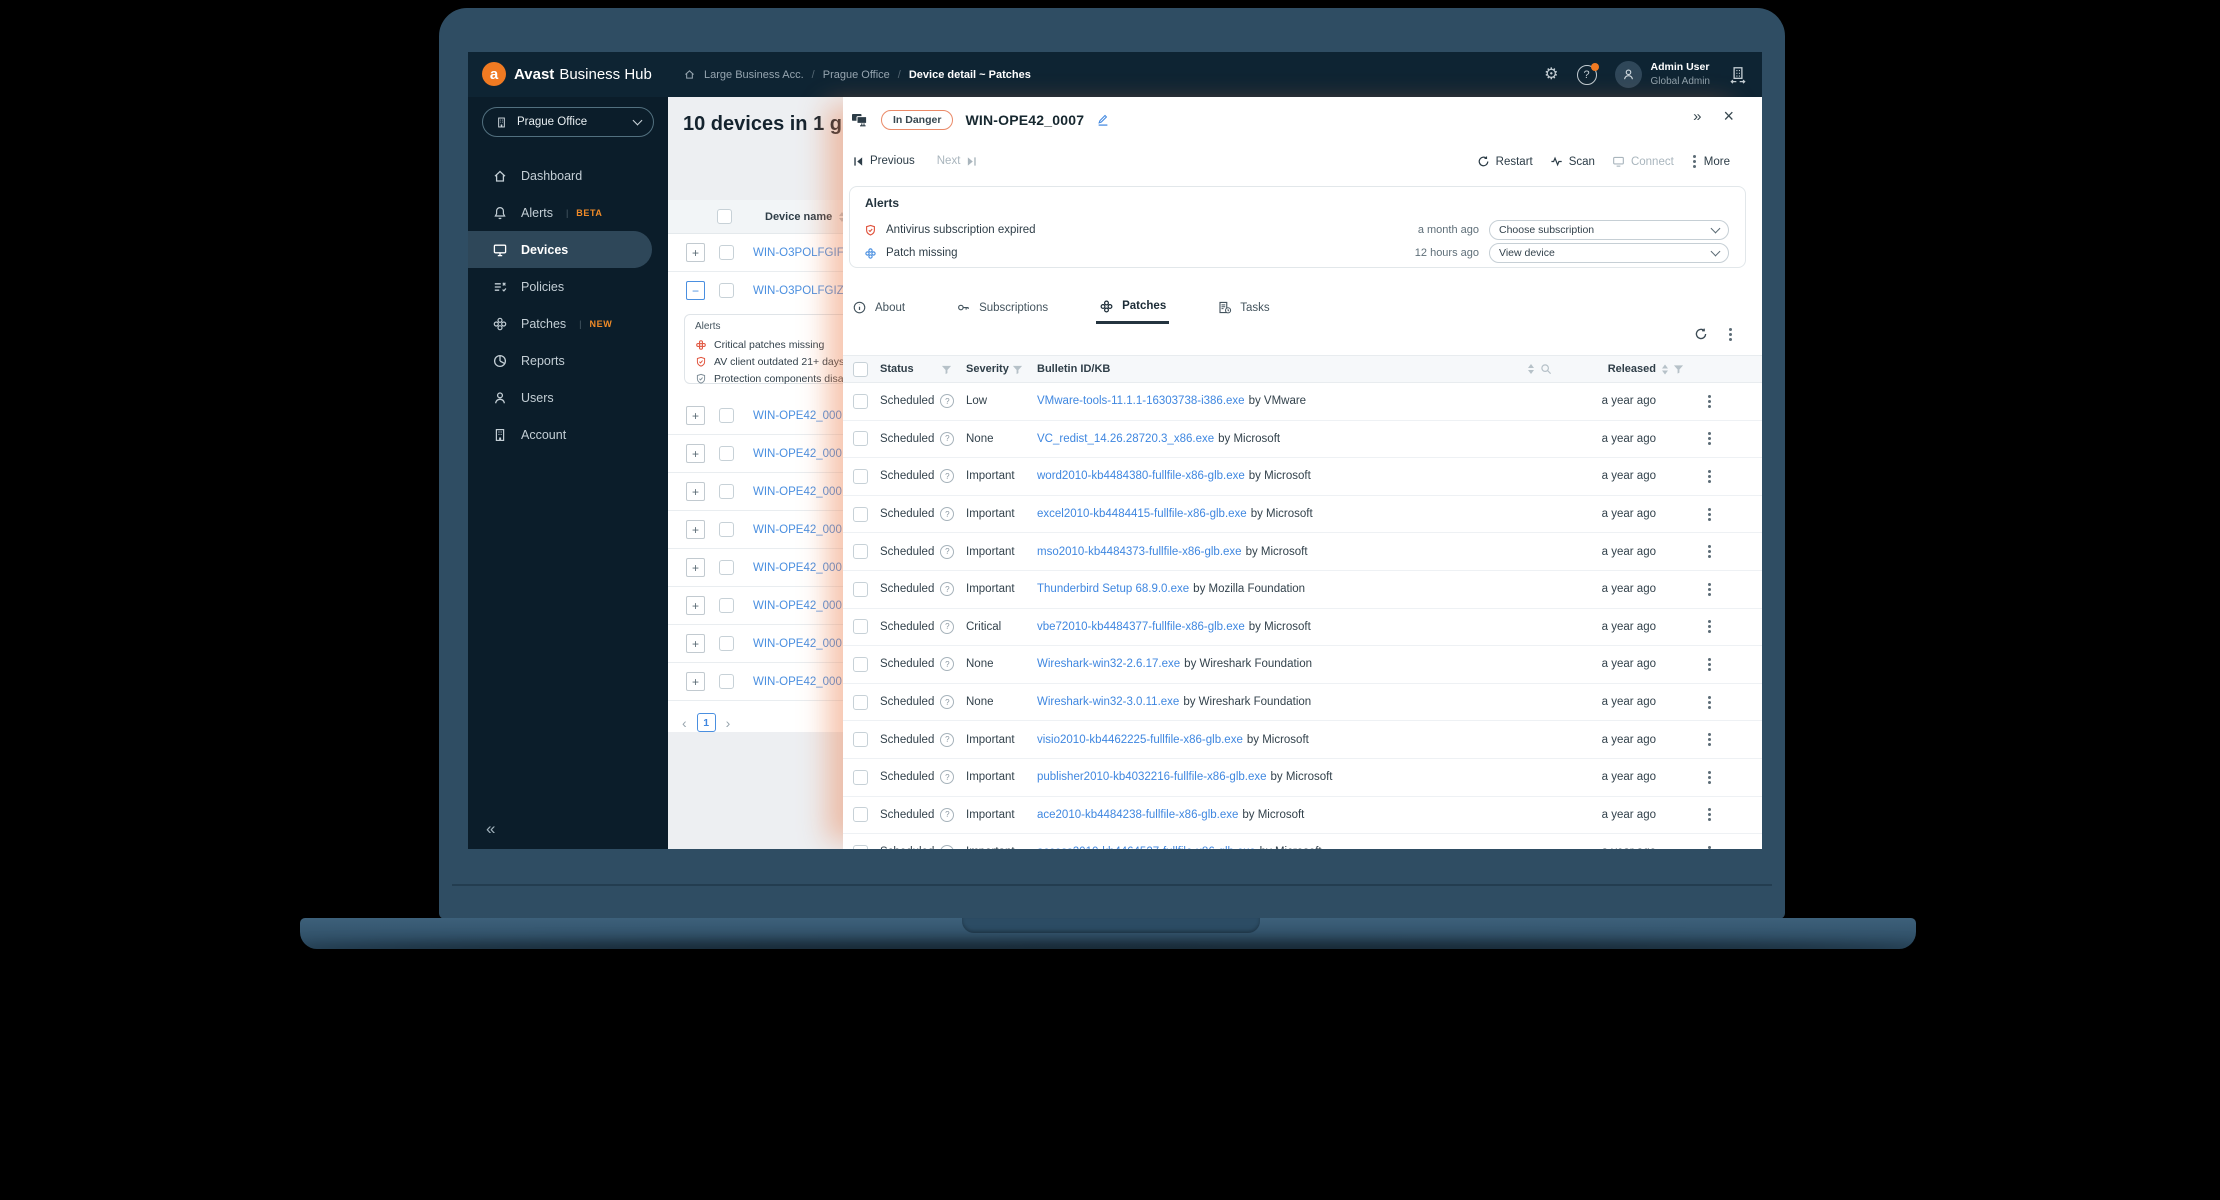 Image resolution: width=2220 pixels, height=1200 pixels. I want to click on device-link: WIN-O3POLFGIF, so click(798, 253).